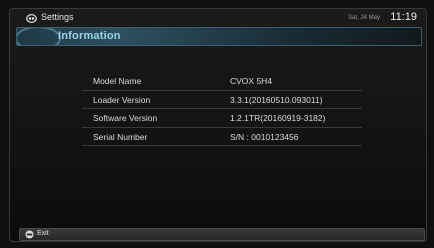 The image size is (434, 248). What do you see at coordinates (222, 81) in the screenshot?
I see `info-row-model-name: Model Name CVOX 5H4` at bounding box center [222, 81].